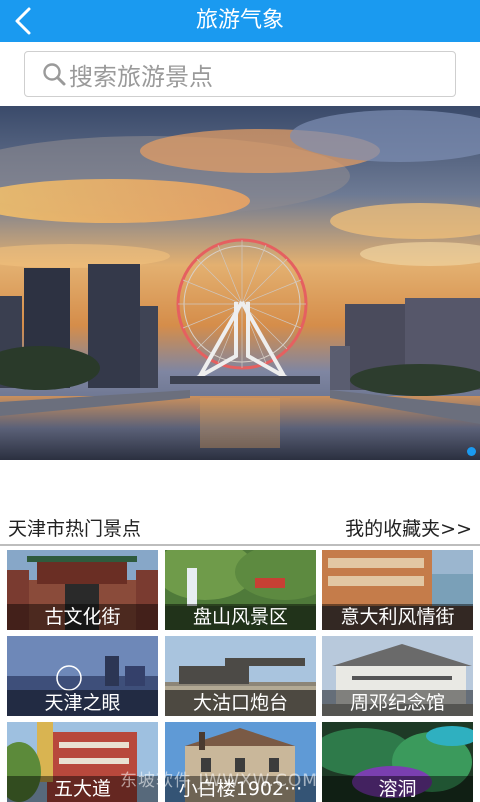 This screenshot has height=802, width=480. What do you see at coordinates (397, 789) in the screenshot?
I see `attraction-label: 溶洞` at bounding box center [397, 789].